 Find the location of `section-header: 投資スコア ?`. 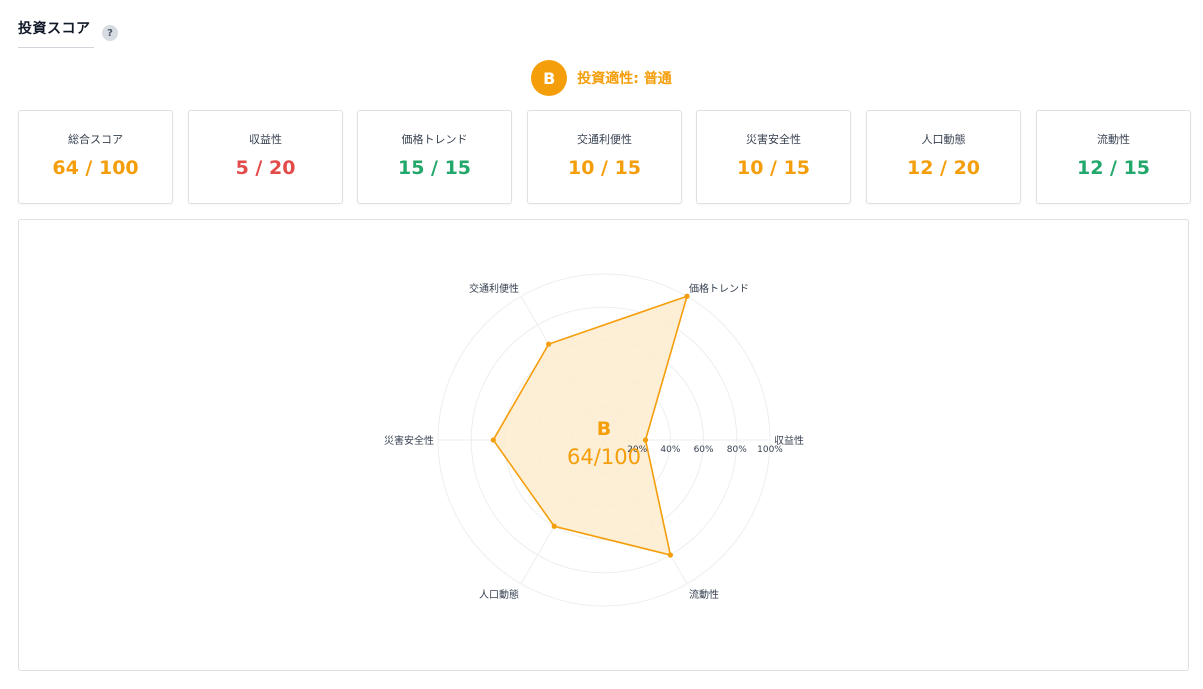

section-header: 投資スコア ? is located at coordinates (68, 34).